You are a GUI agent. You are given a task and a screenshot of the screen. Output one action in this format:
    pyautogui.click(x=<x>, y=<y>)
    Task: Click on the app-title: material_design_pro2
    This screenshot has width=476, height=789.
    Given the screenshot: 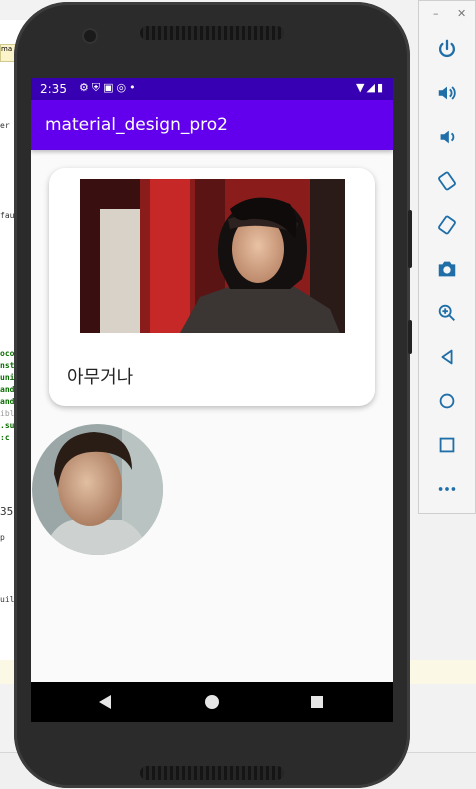 What is the action you would take?
    pyautogui.click(x=136, y=125)
    